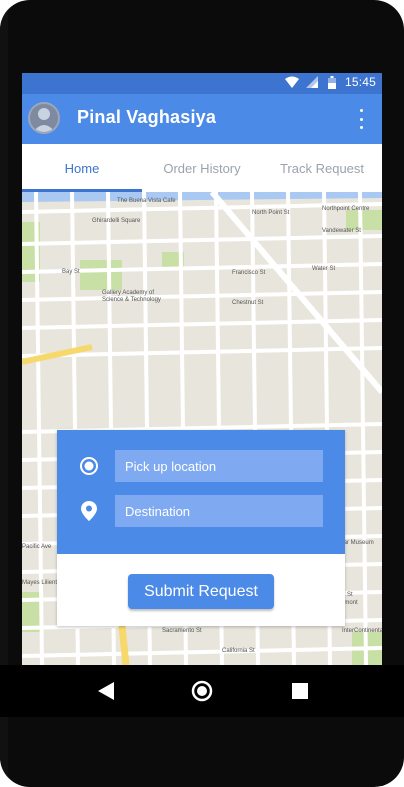 This screenshot has width=404, height=787. What do you see at coordinates (341, 231) in the screenshot?
I see `svg-text: Vandewater St` at bounding box center [341, 231].